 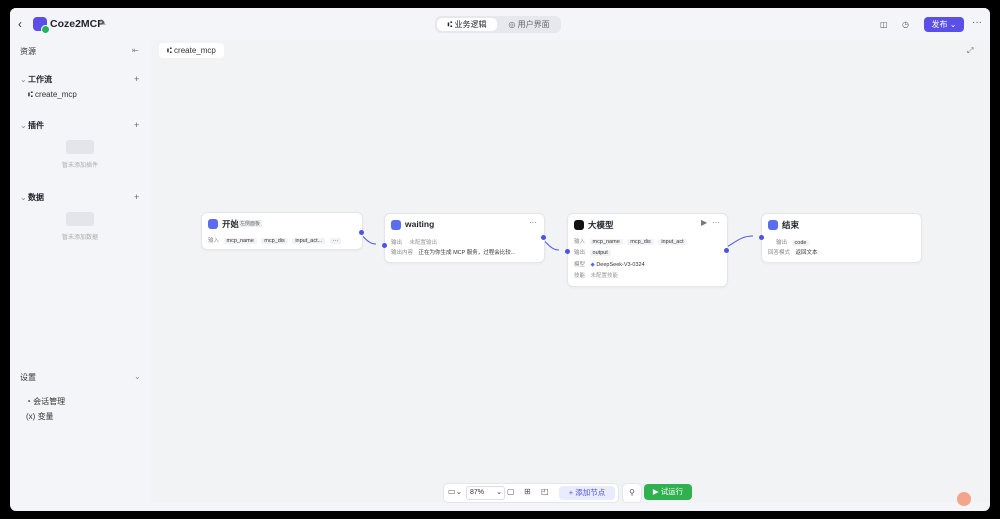 I want to click on output-value: 未配置输出, so click(x=423, y=243).